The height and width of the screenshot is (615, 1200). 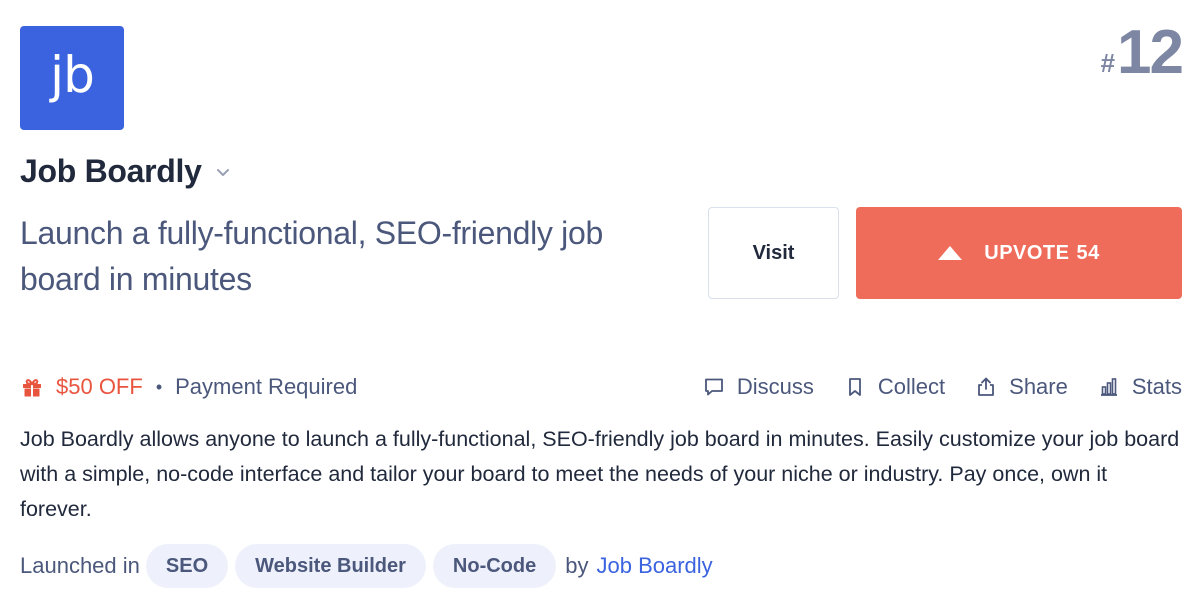 I want to click on upvote-button: UPVOTE 54, so click(x=1019, y=253).